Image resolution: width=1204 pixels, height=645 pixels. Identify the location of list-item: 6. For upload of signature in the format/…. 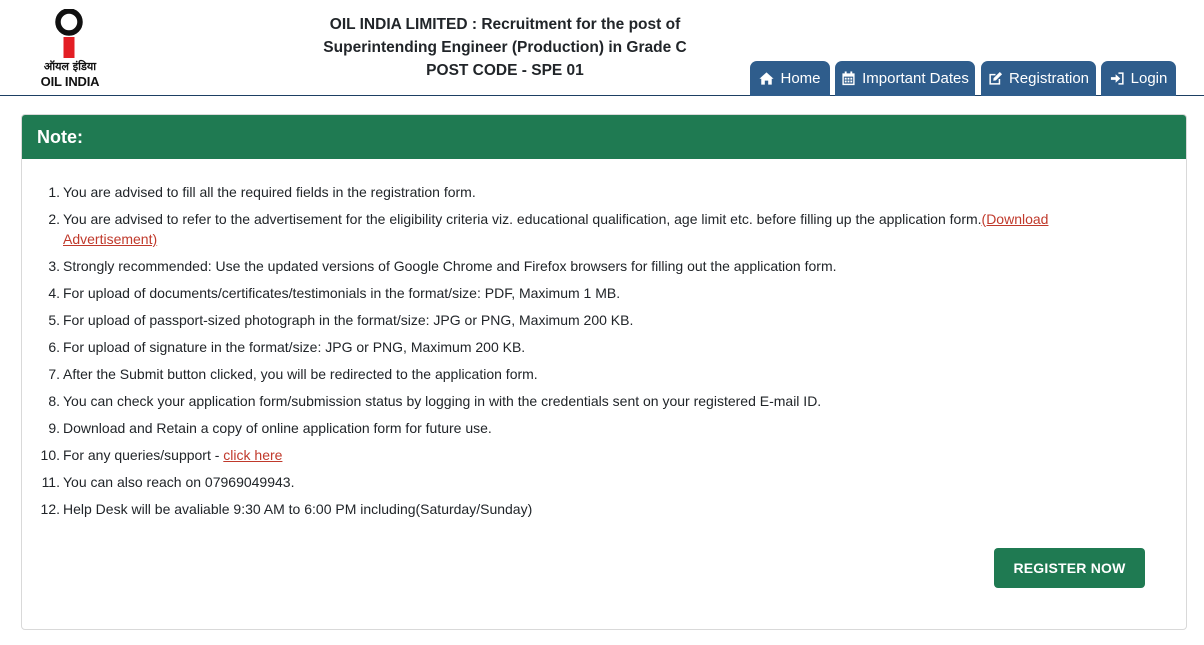
(287, 347).